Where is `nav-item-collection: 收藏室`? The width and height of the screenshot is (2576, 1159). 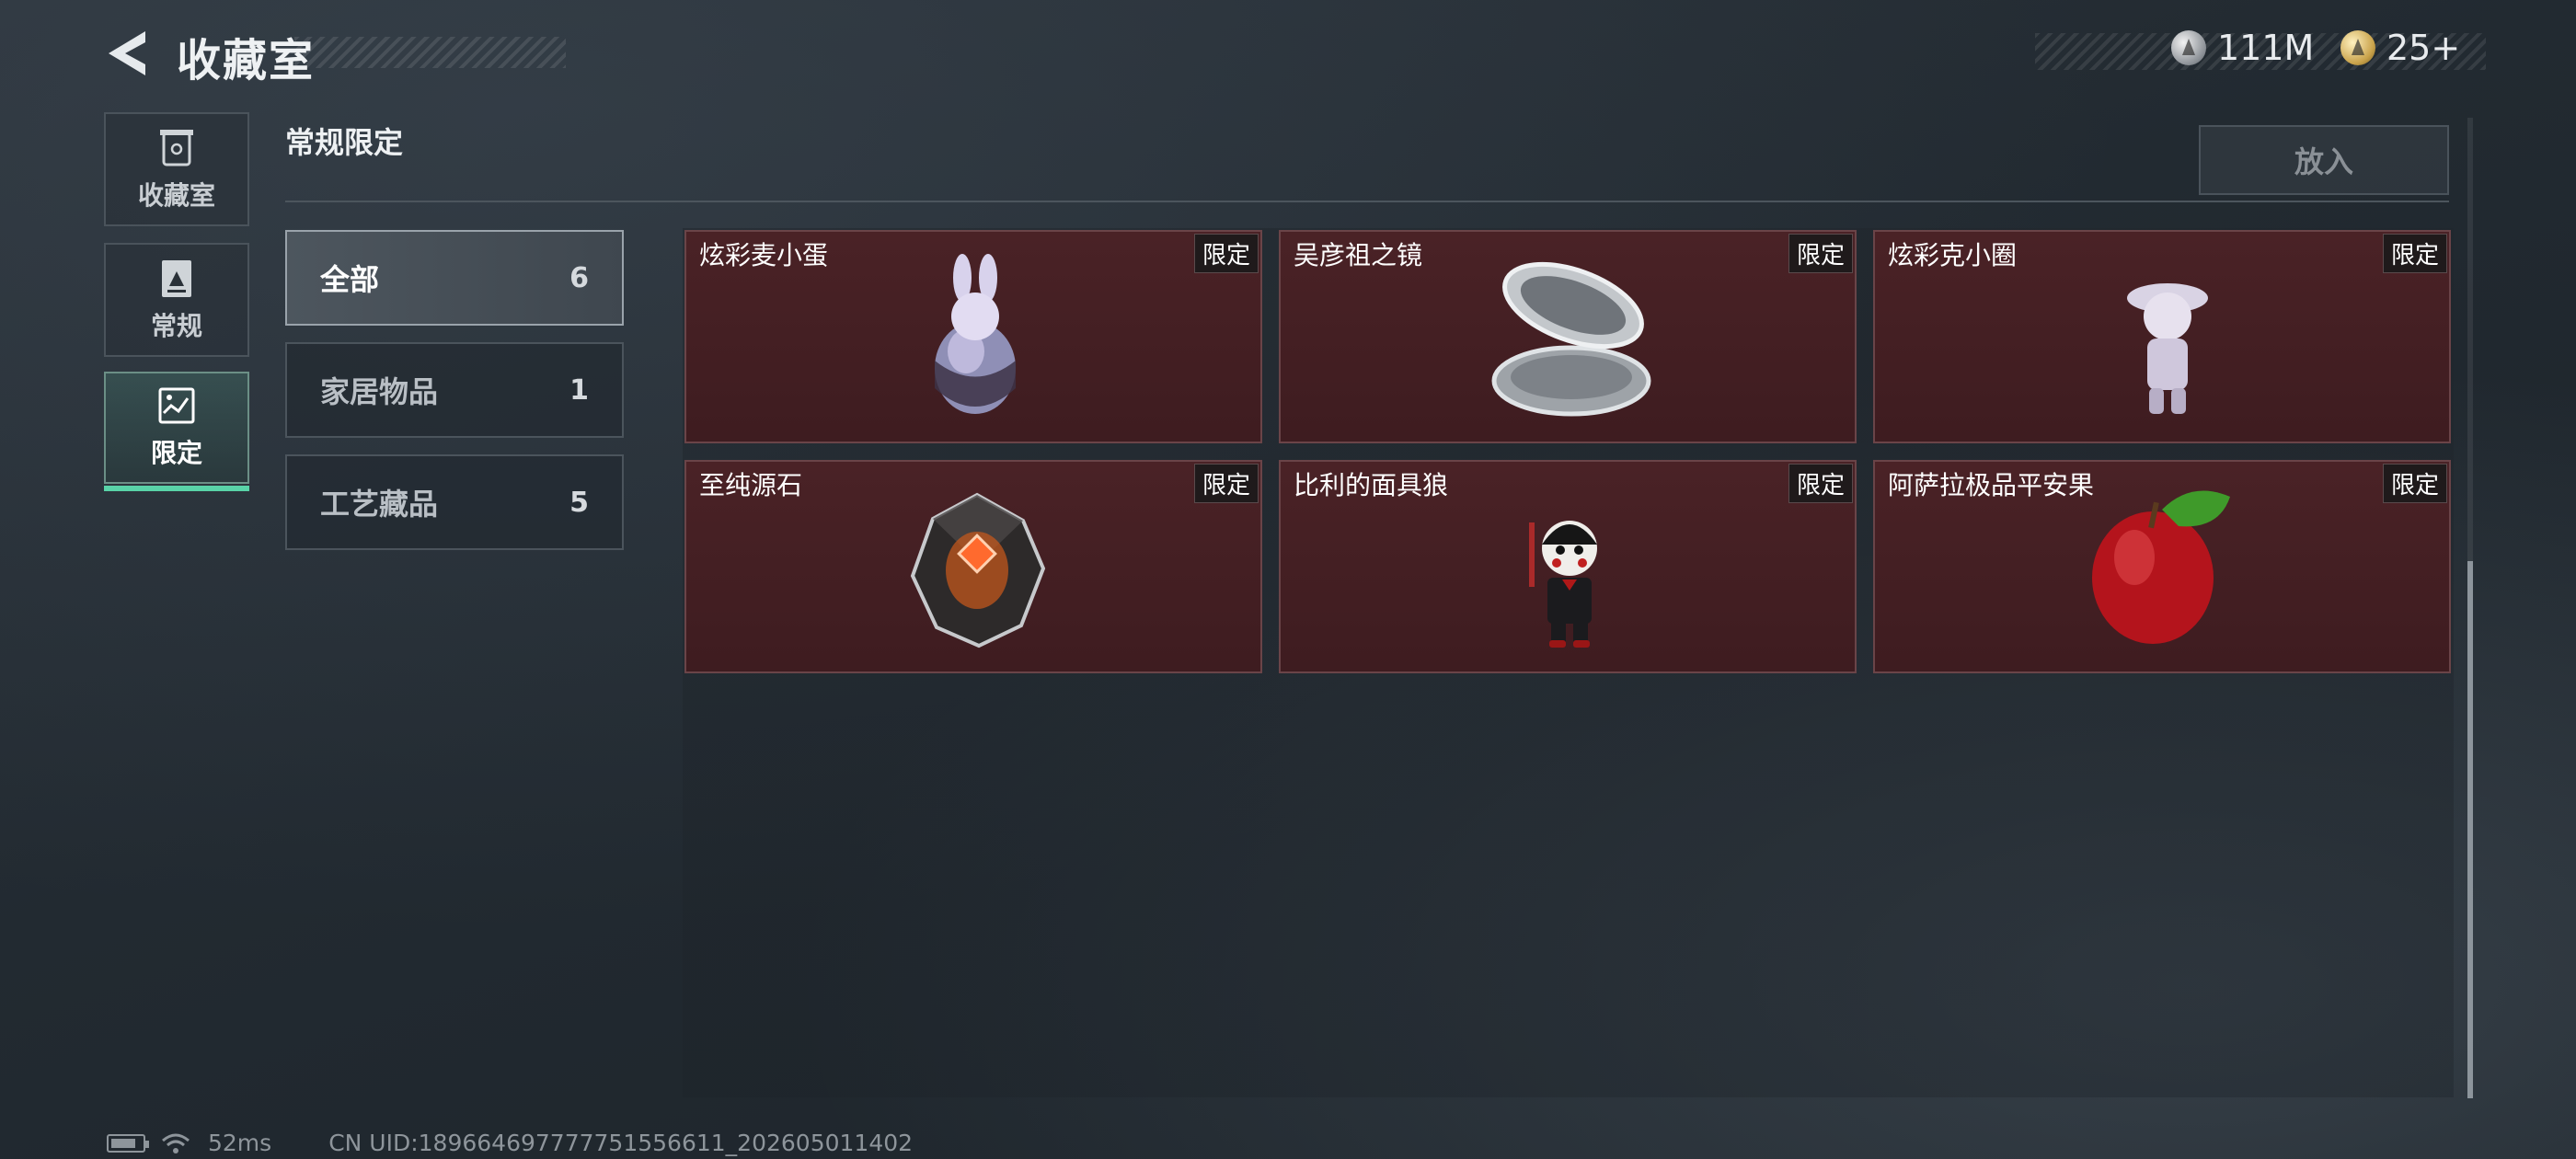 nav-item-collection: 收藏室 is located at coordinates (176, 169).